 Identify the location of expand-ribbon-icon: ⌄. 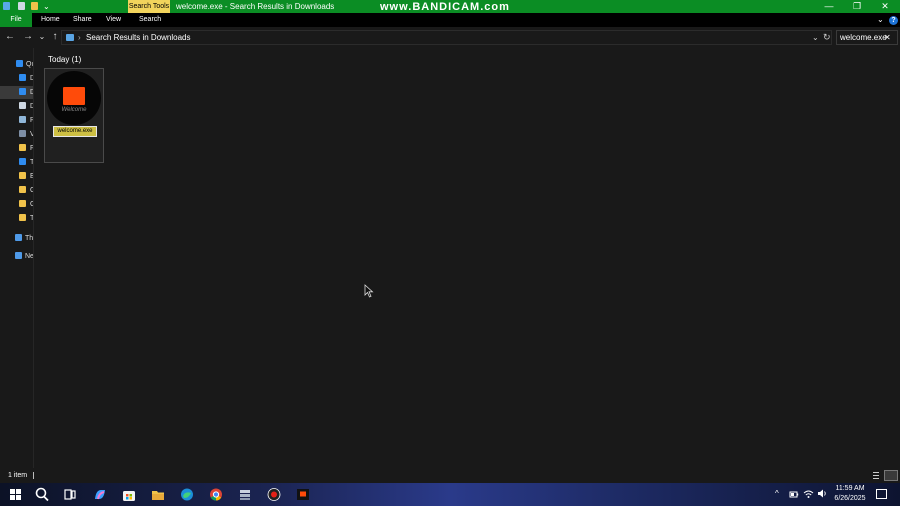
(880, 20).